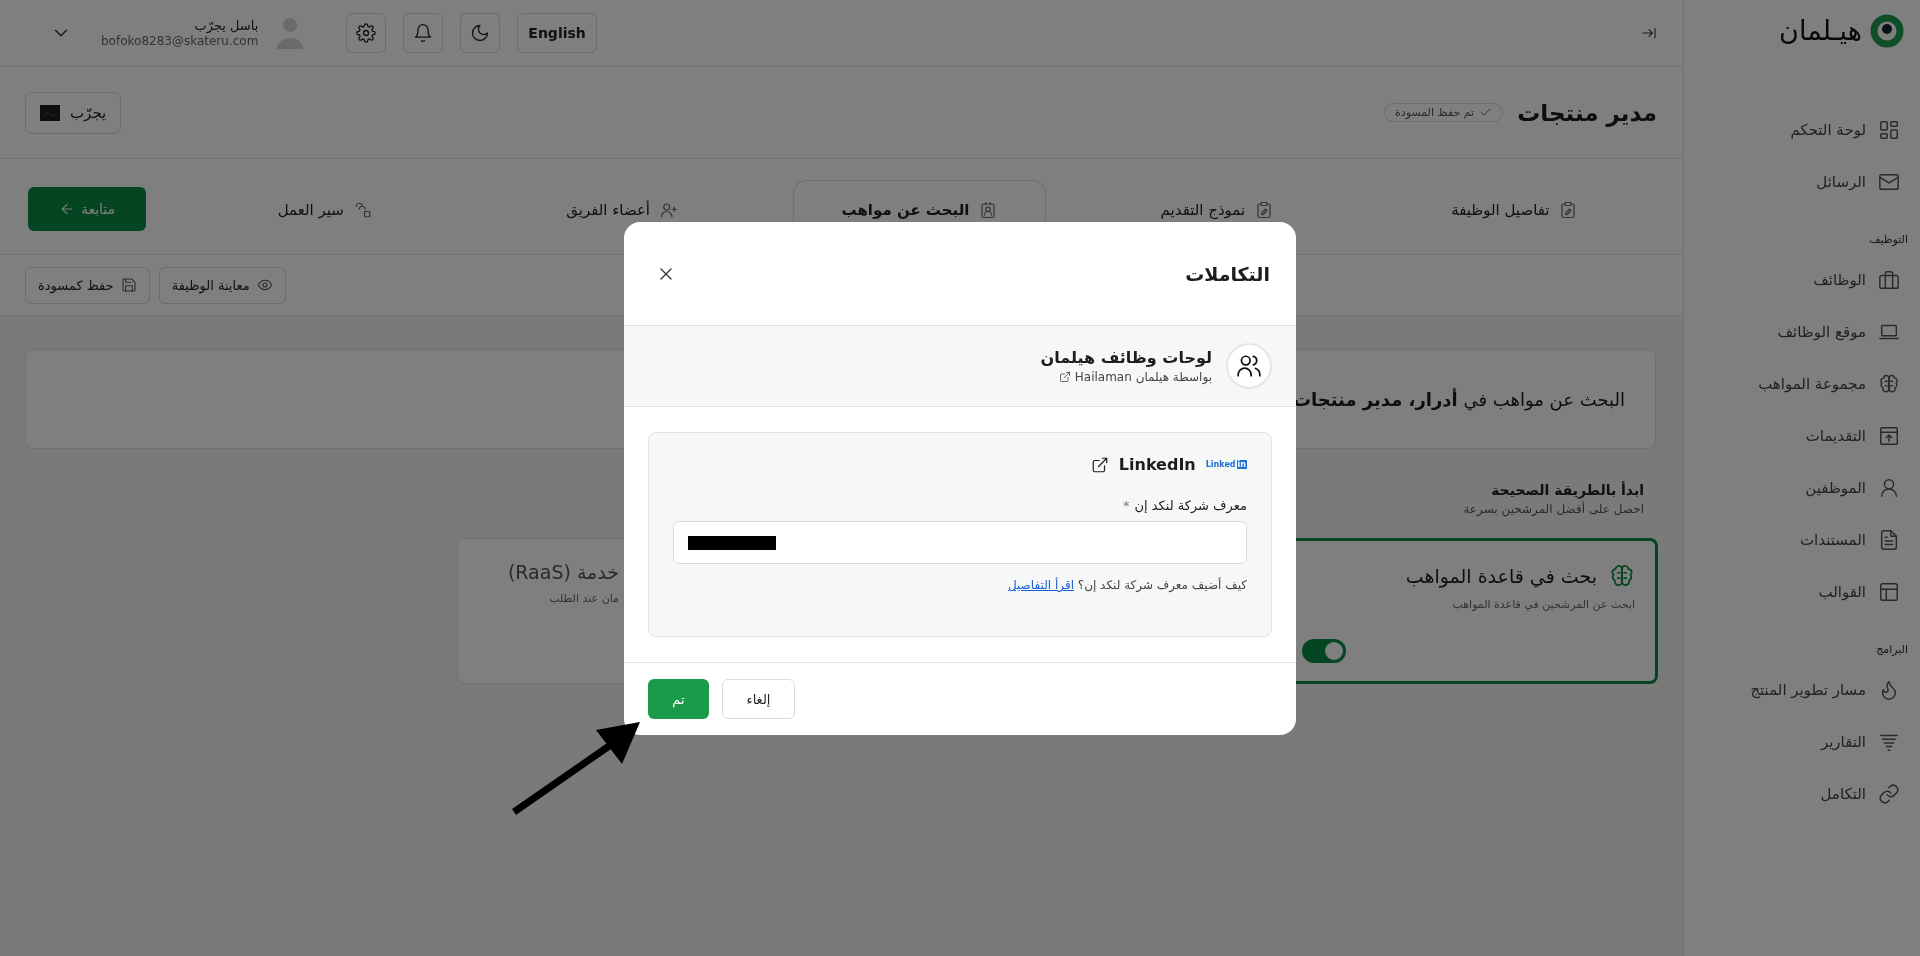 This screenshot has width=1920, height=956. Describe the element at coordinates (1794, 742) in the screenshot. I see `sidebar-item: التقارير` at that location.